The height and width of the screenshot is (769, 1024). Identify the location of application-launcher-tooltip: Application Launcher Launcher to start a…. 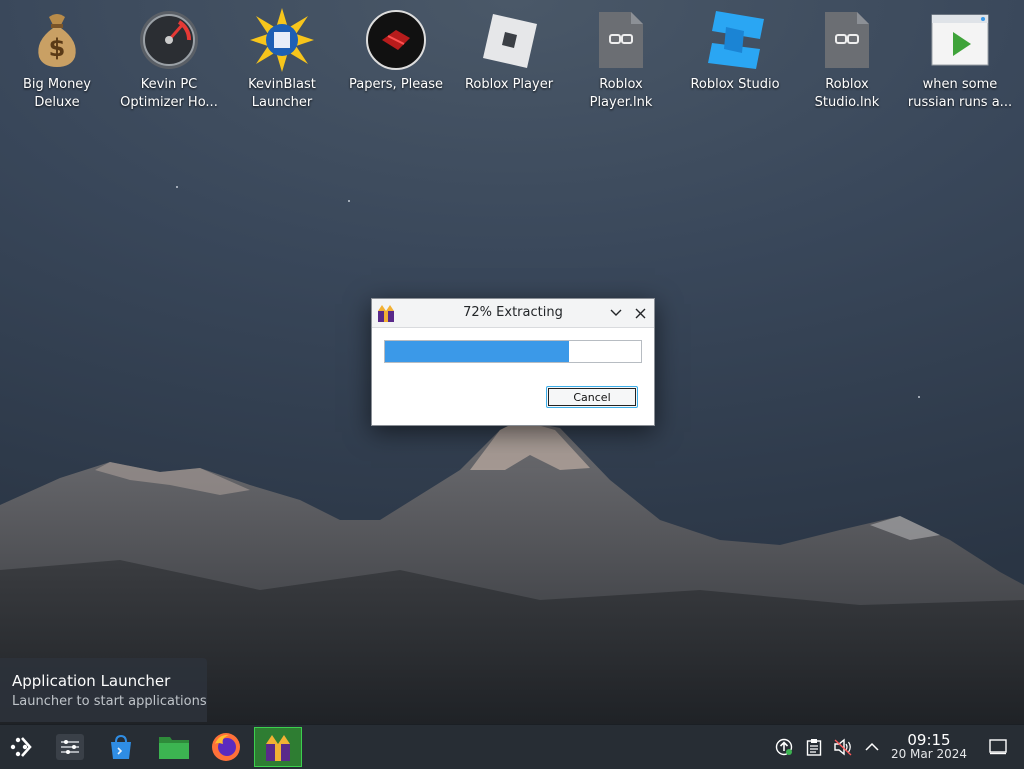
(103, 690).